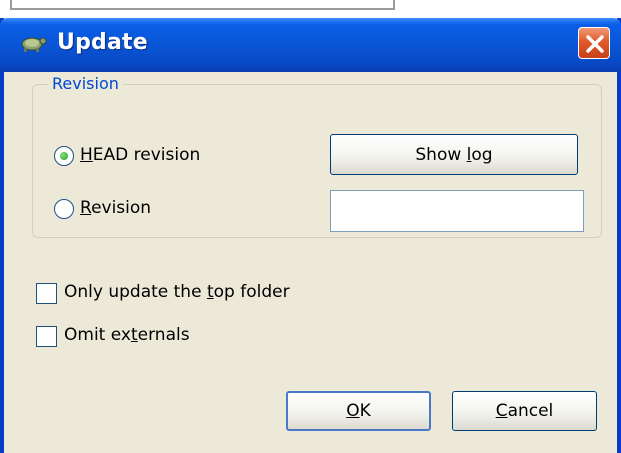 The width and height of the screenshot is (621, 453). Describe the element at coordinates (64, 209) in the screenshot. I see `revision-radio` at that location.